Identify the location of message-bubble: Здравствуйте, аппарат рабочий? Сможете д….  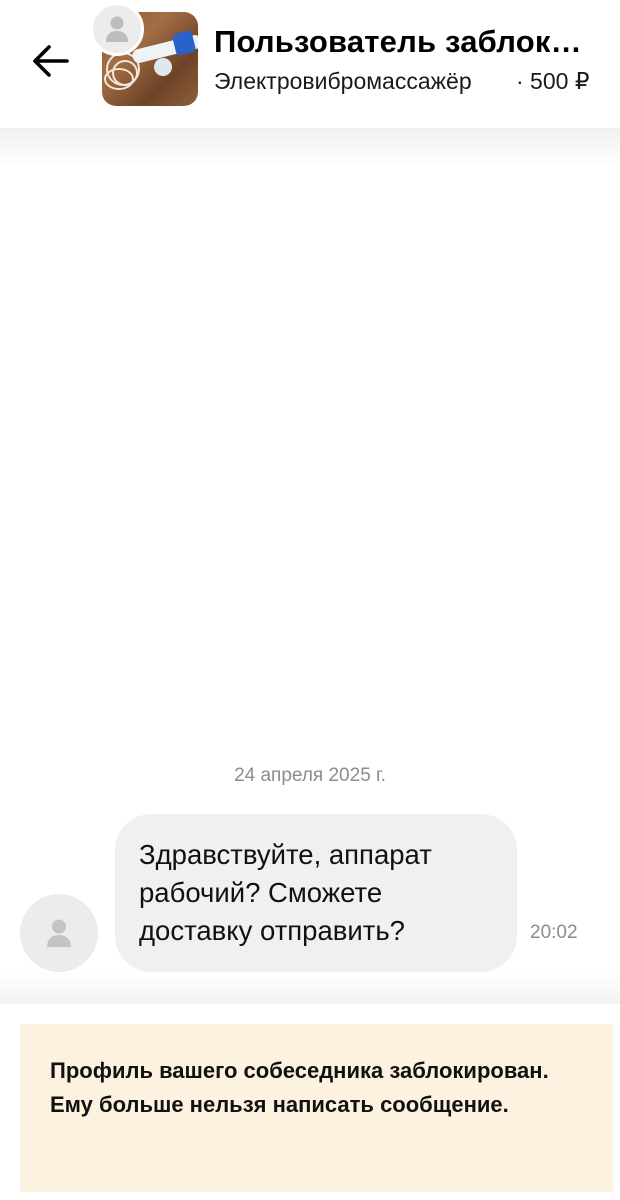
(316, 893).